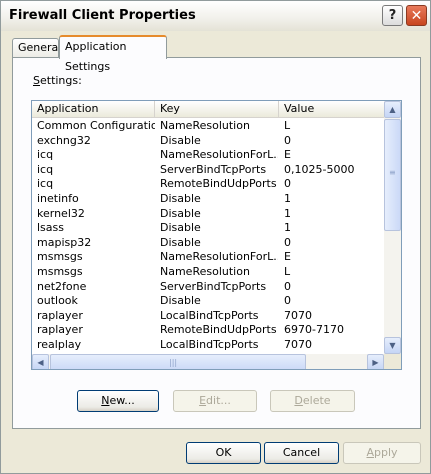 The image size is (431, 474). What do you see at coordinates (312, 401) in the screenshot?
I see `delete-button: Delete` at bounding box center [312, 401].